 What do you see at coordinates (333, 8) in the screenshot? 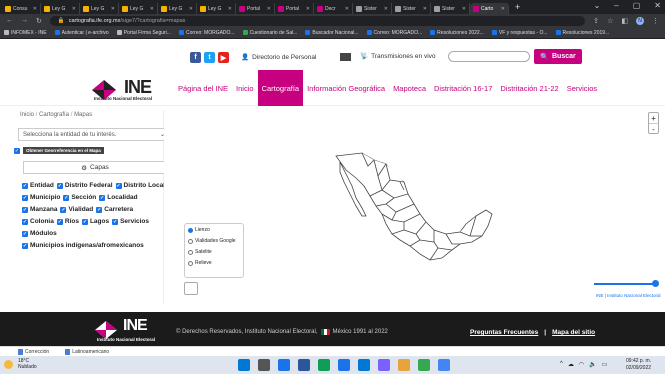
I see `browser-tab: Decr ✕` at bounding box center [333, 8].